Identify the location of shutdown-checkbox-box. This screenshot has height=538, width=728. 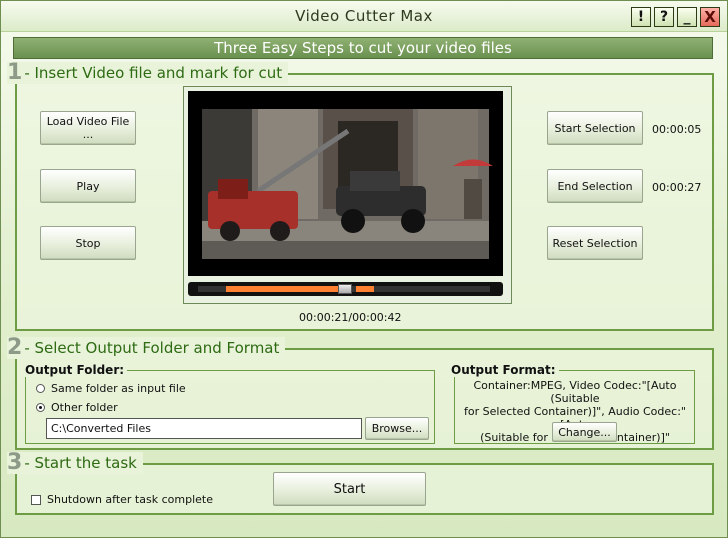
(36, 499).